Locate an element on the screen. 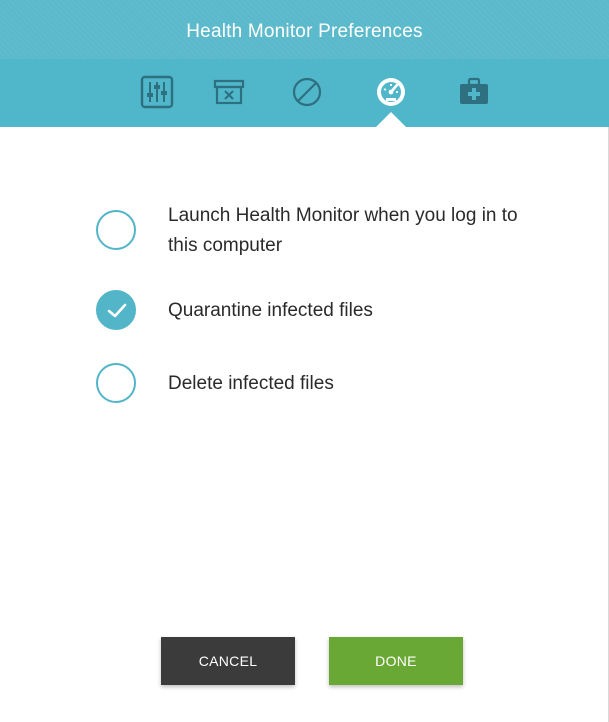 Image resolution: width=609 pixels, height=722 pixels. tab-exclusions is located at coordinates (307, 94).